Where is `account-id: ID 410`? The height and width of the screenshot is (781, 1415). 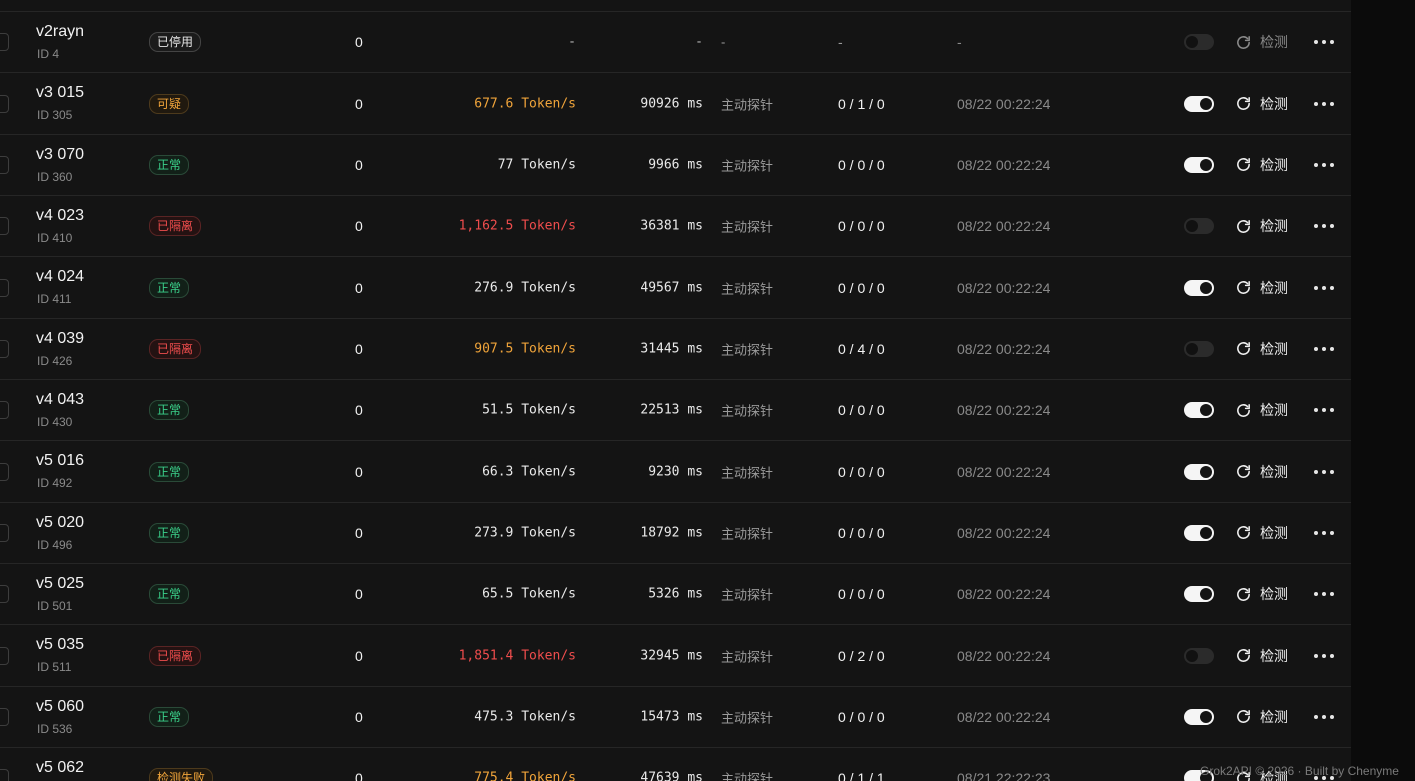
account-id: ID 410 is located at coordinates (55, 238).